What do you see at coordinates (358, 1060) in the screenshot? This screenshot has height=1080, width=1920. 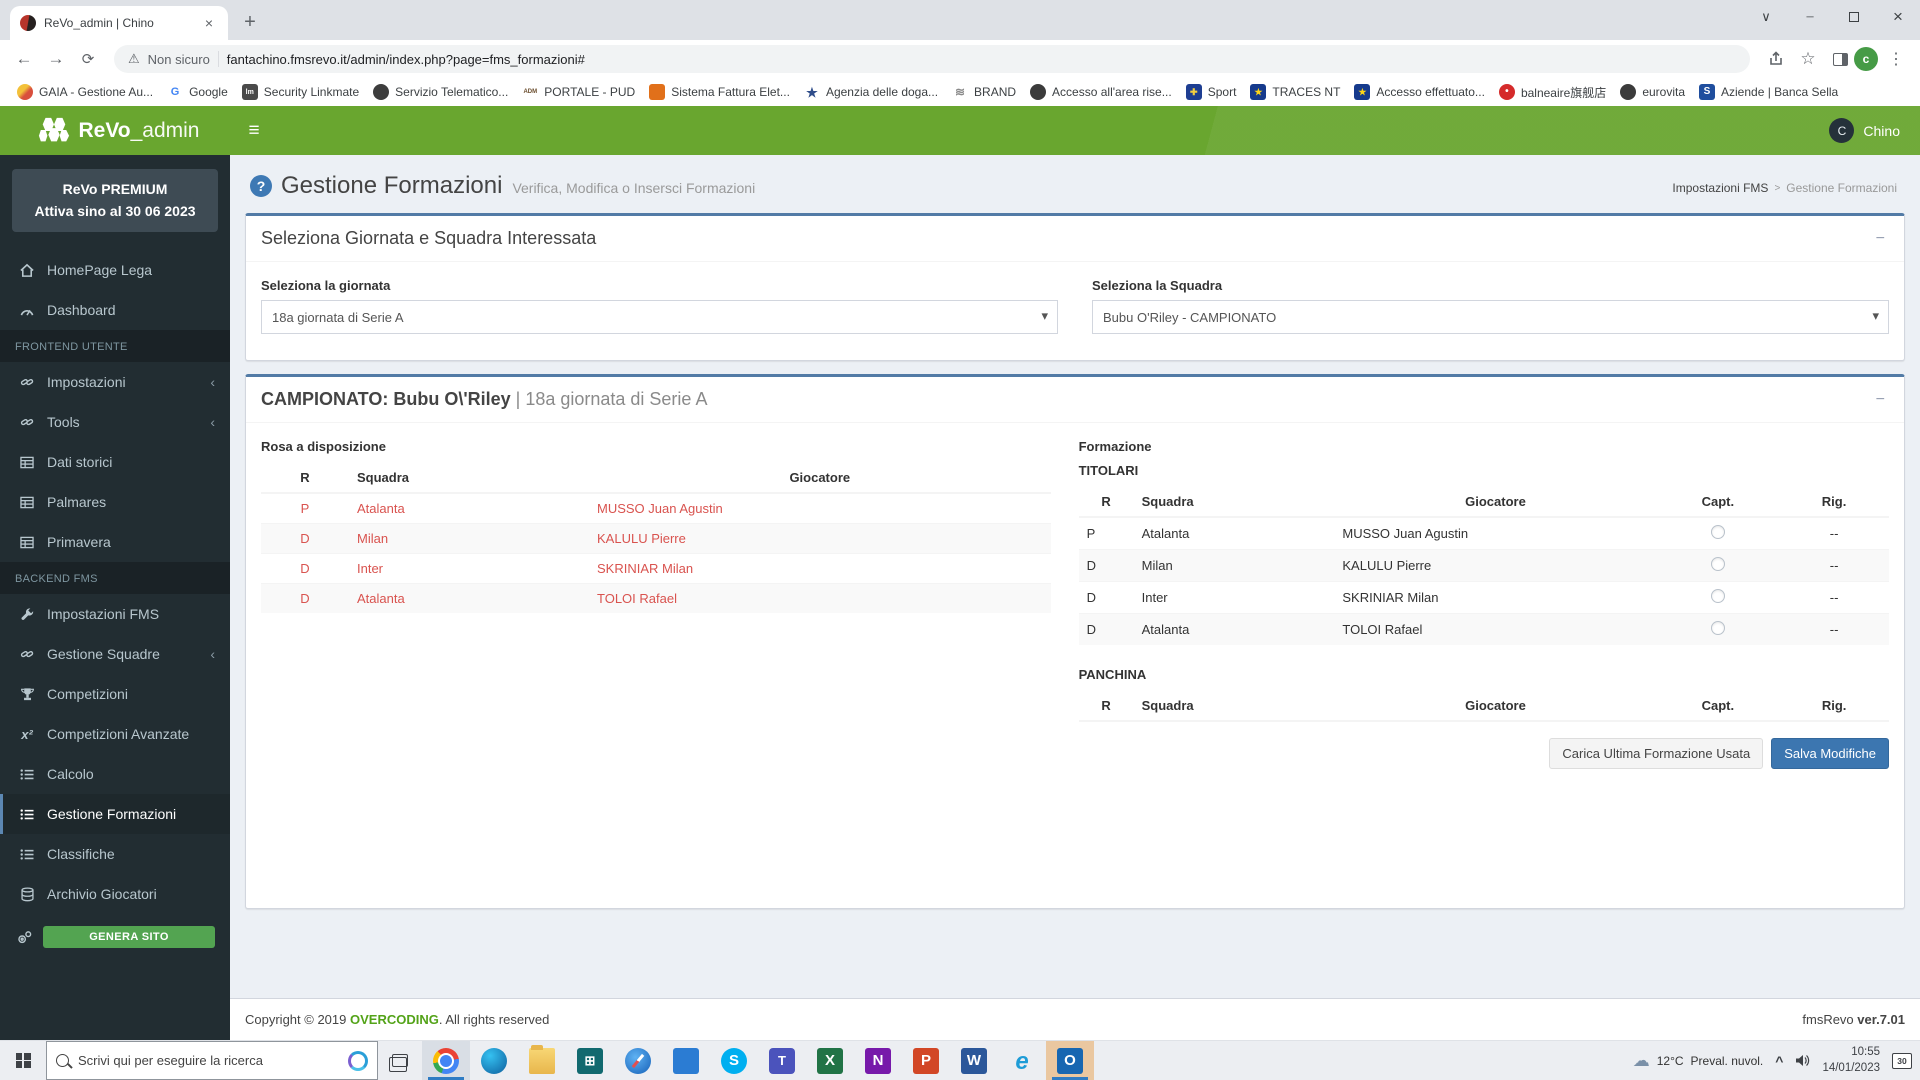 I see `cortana-icon` at bounding box center [358, 1060].